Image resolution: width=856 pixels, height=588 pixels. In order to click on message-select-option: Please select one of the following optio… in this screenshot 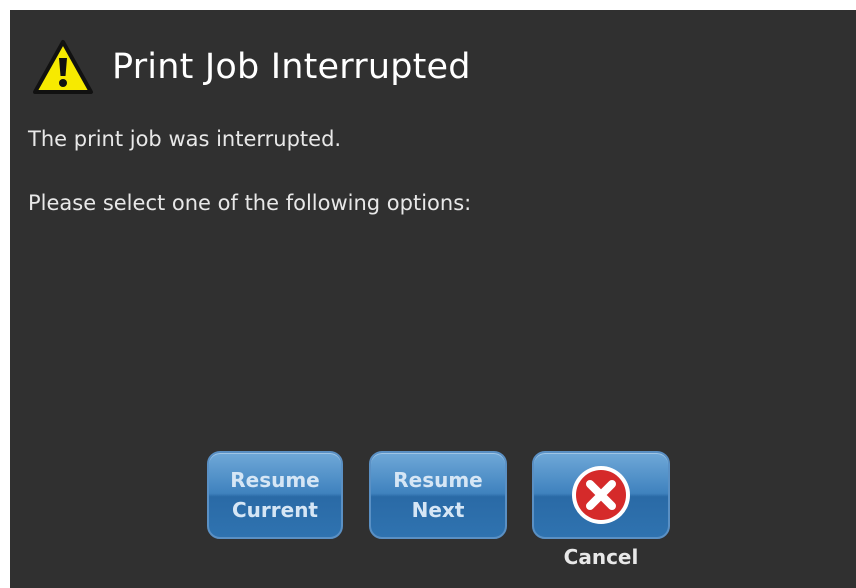, I will do `click(250, 203)`.